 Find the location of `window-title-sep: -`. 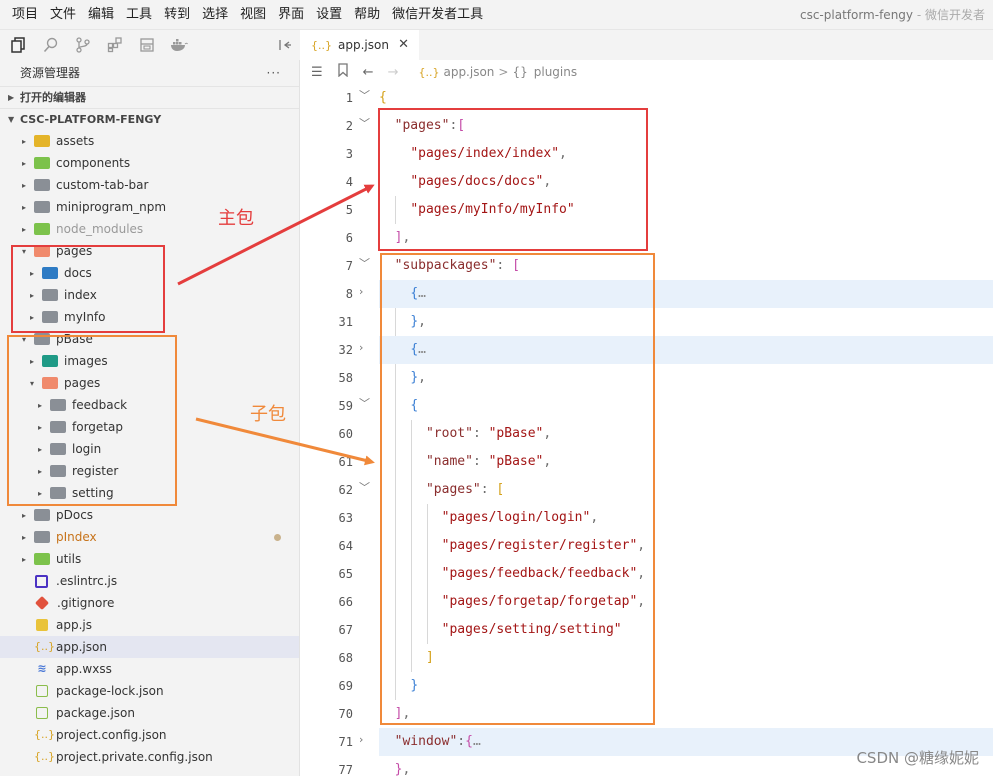

window-title-sep: - is located at coordinates (919, 15).